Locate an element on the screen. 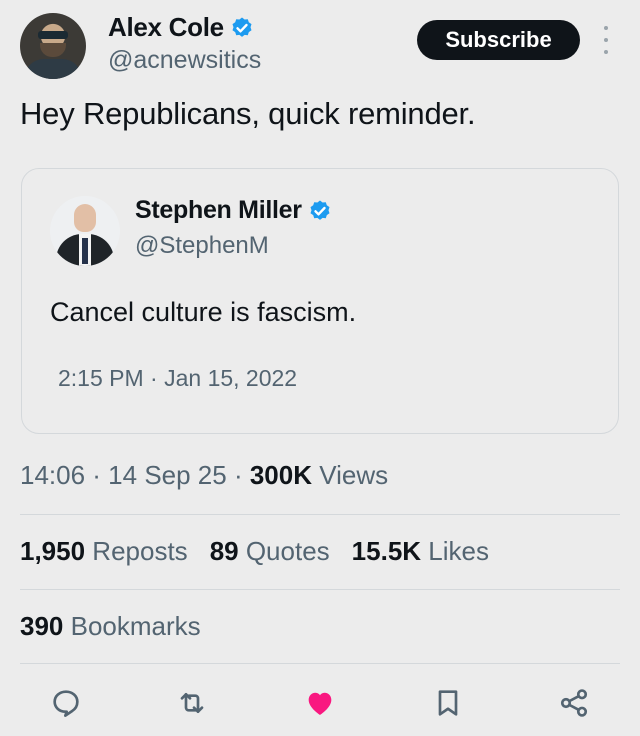  tweet-timestamp: 14:06 · 14 Sep 25 · is located at coordinates (135, 475).